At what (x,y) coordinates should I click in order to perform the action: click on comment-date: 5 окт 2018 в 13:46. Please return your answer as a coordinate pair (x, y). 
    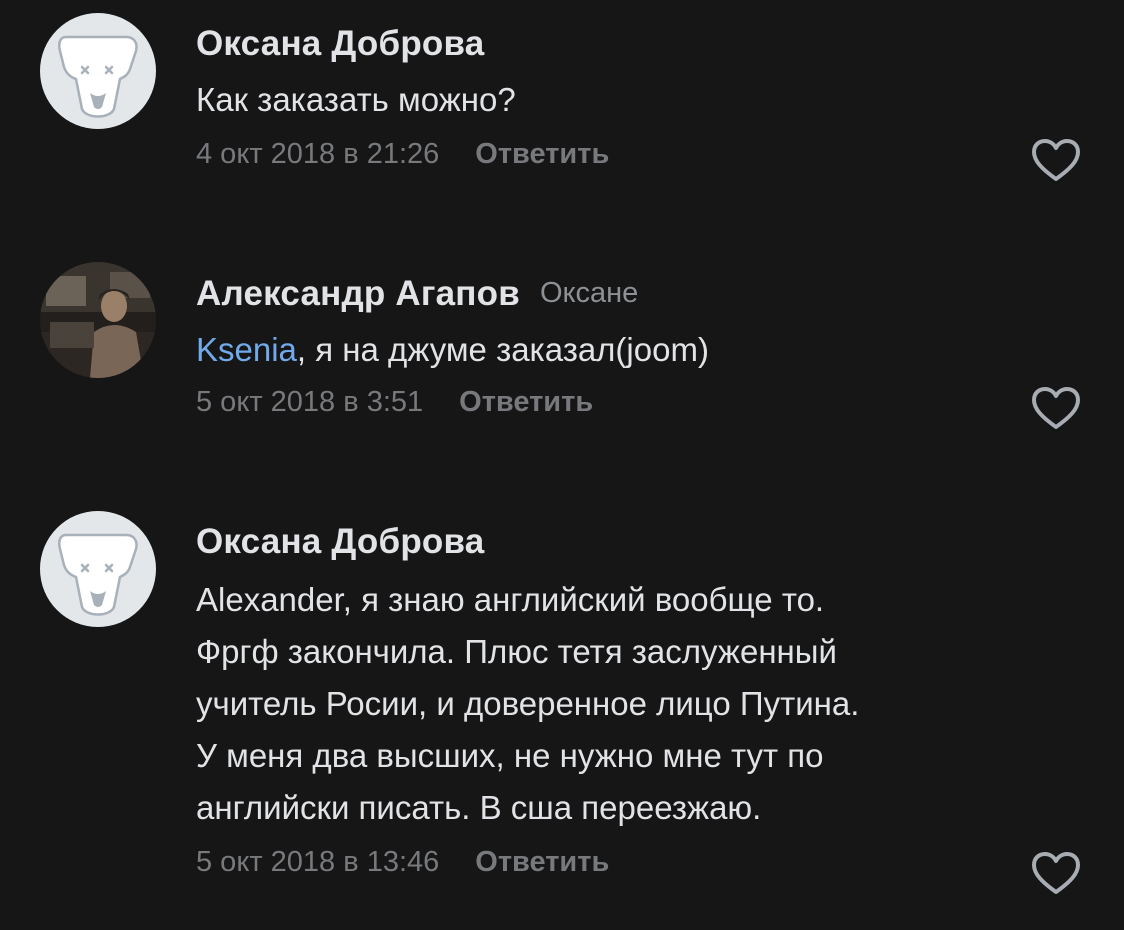
    Looking at the image, I should click on (317, 862).